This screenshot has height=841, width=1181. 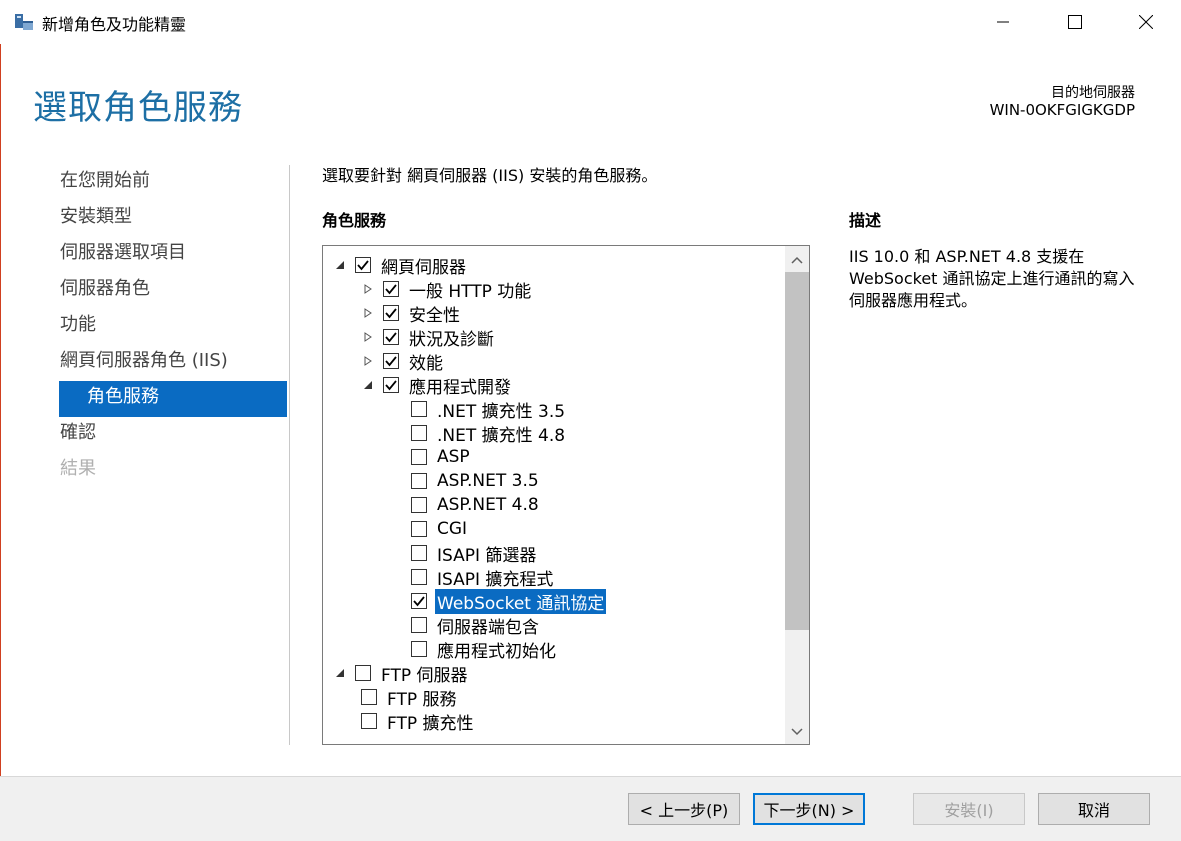 I want to click on nav-item-before-you-begin: 在您開始前, so click(x=175, y=183).